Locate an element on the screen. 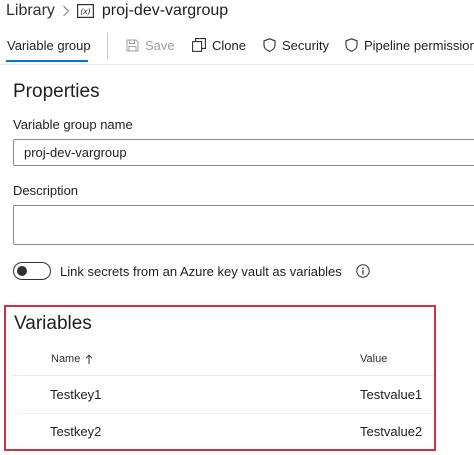  column-header-name: Name is located at coordinates (72, 359).